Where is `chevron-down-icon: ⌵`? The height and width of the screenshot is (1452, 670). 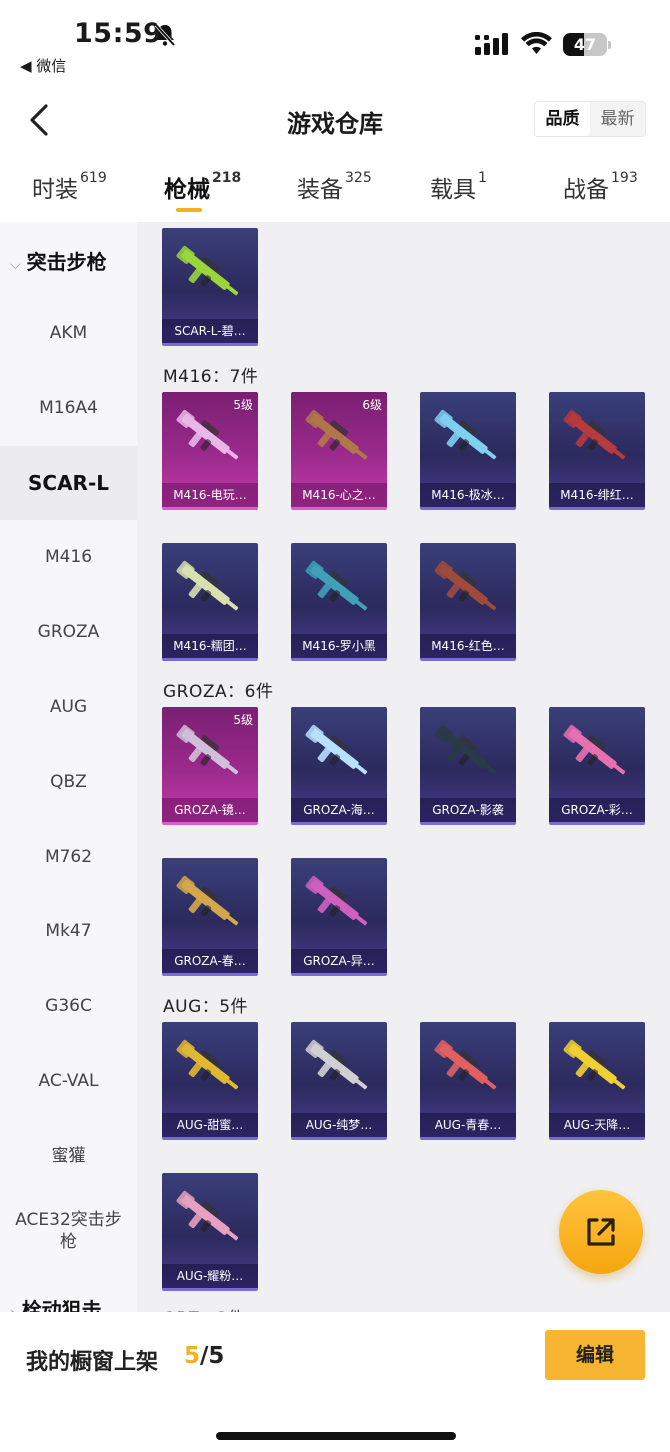
chevron-down-icon: ⌵ is located at coordinates (15, 265).